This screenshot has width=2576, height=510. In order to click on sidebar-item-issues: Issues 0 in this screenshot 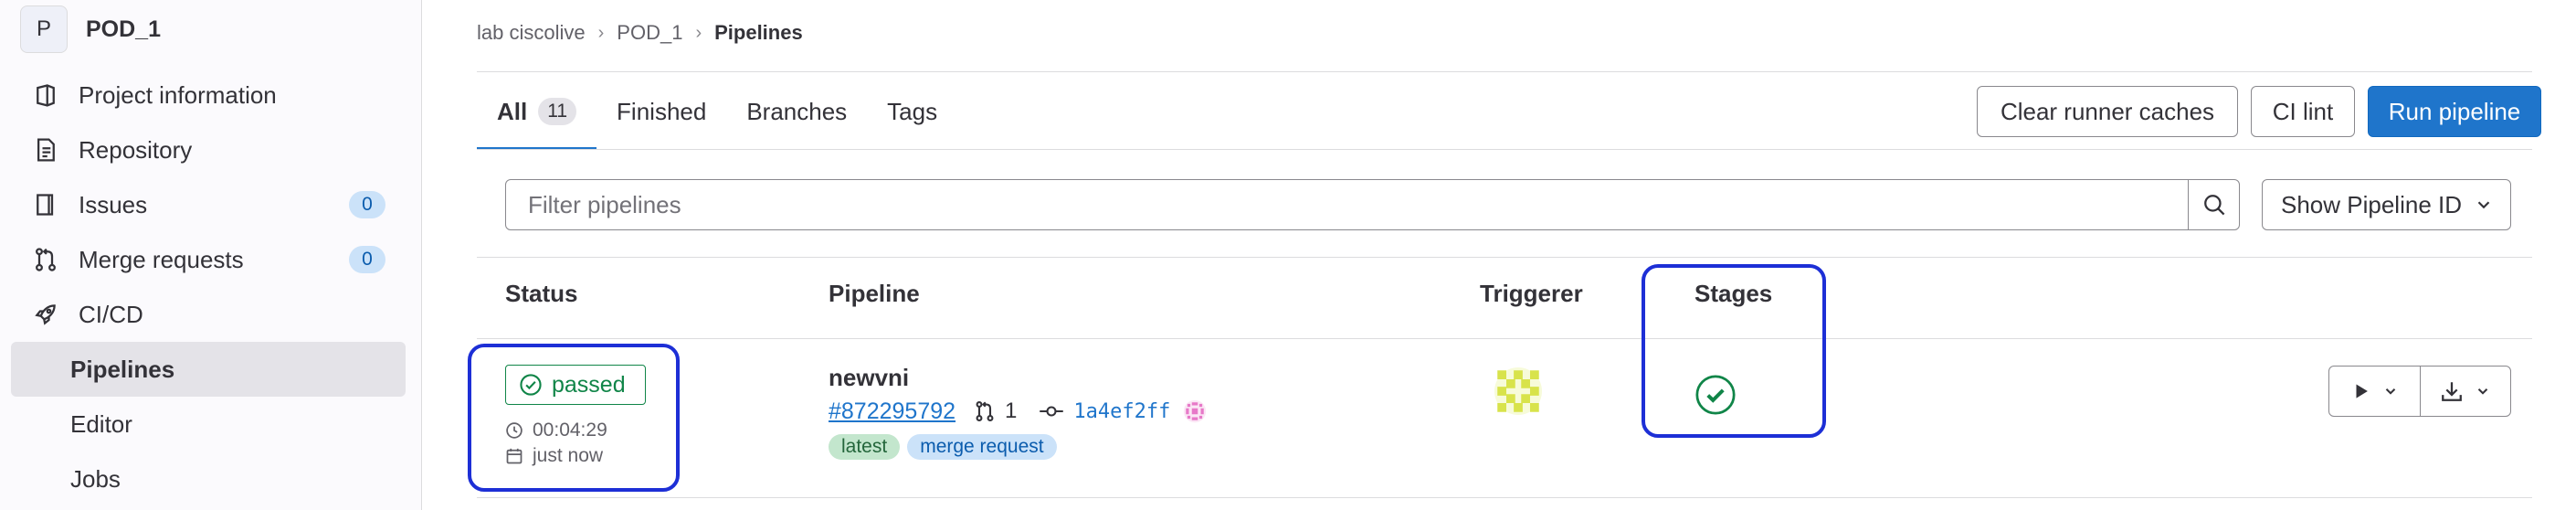, I will do `click(208, 205)`.